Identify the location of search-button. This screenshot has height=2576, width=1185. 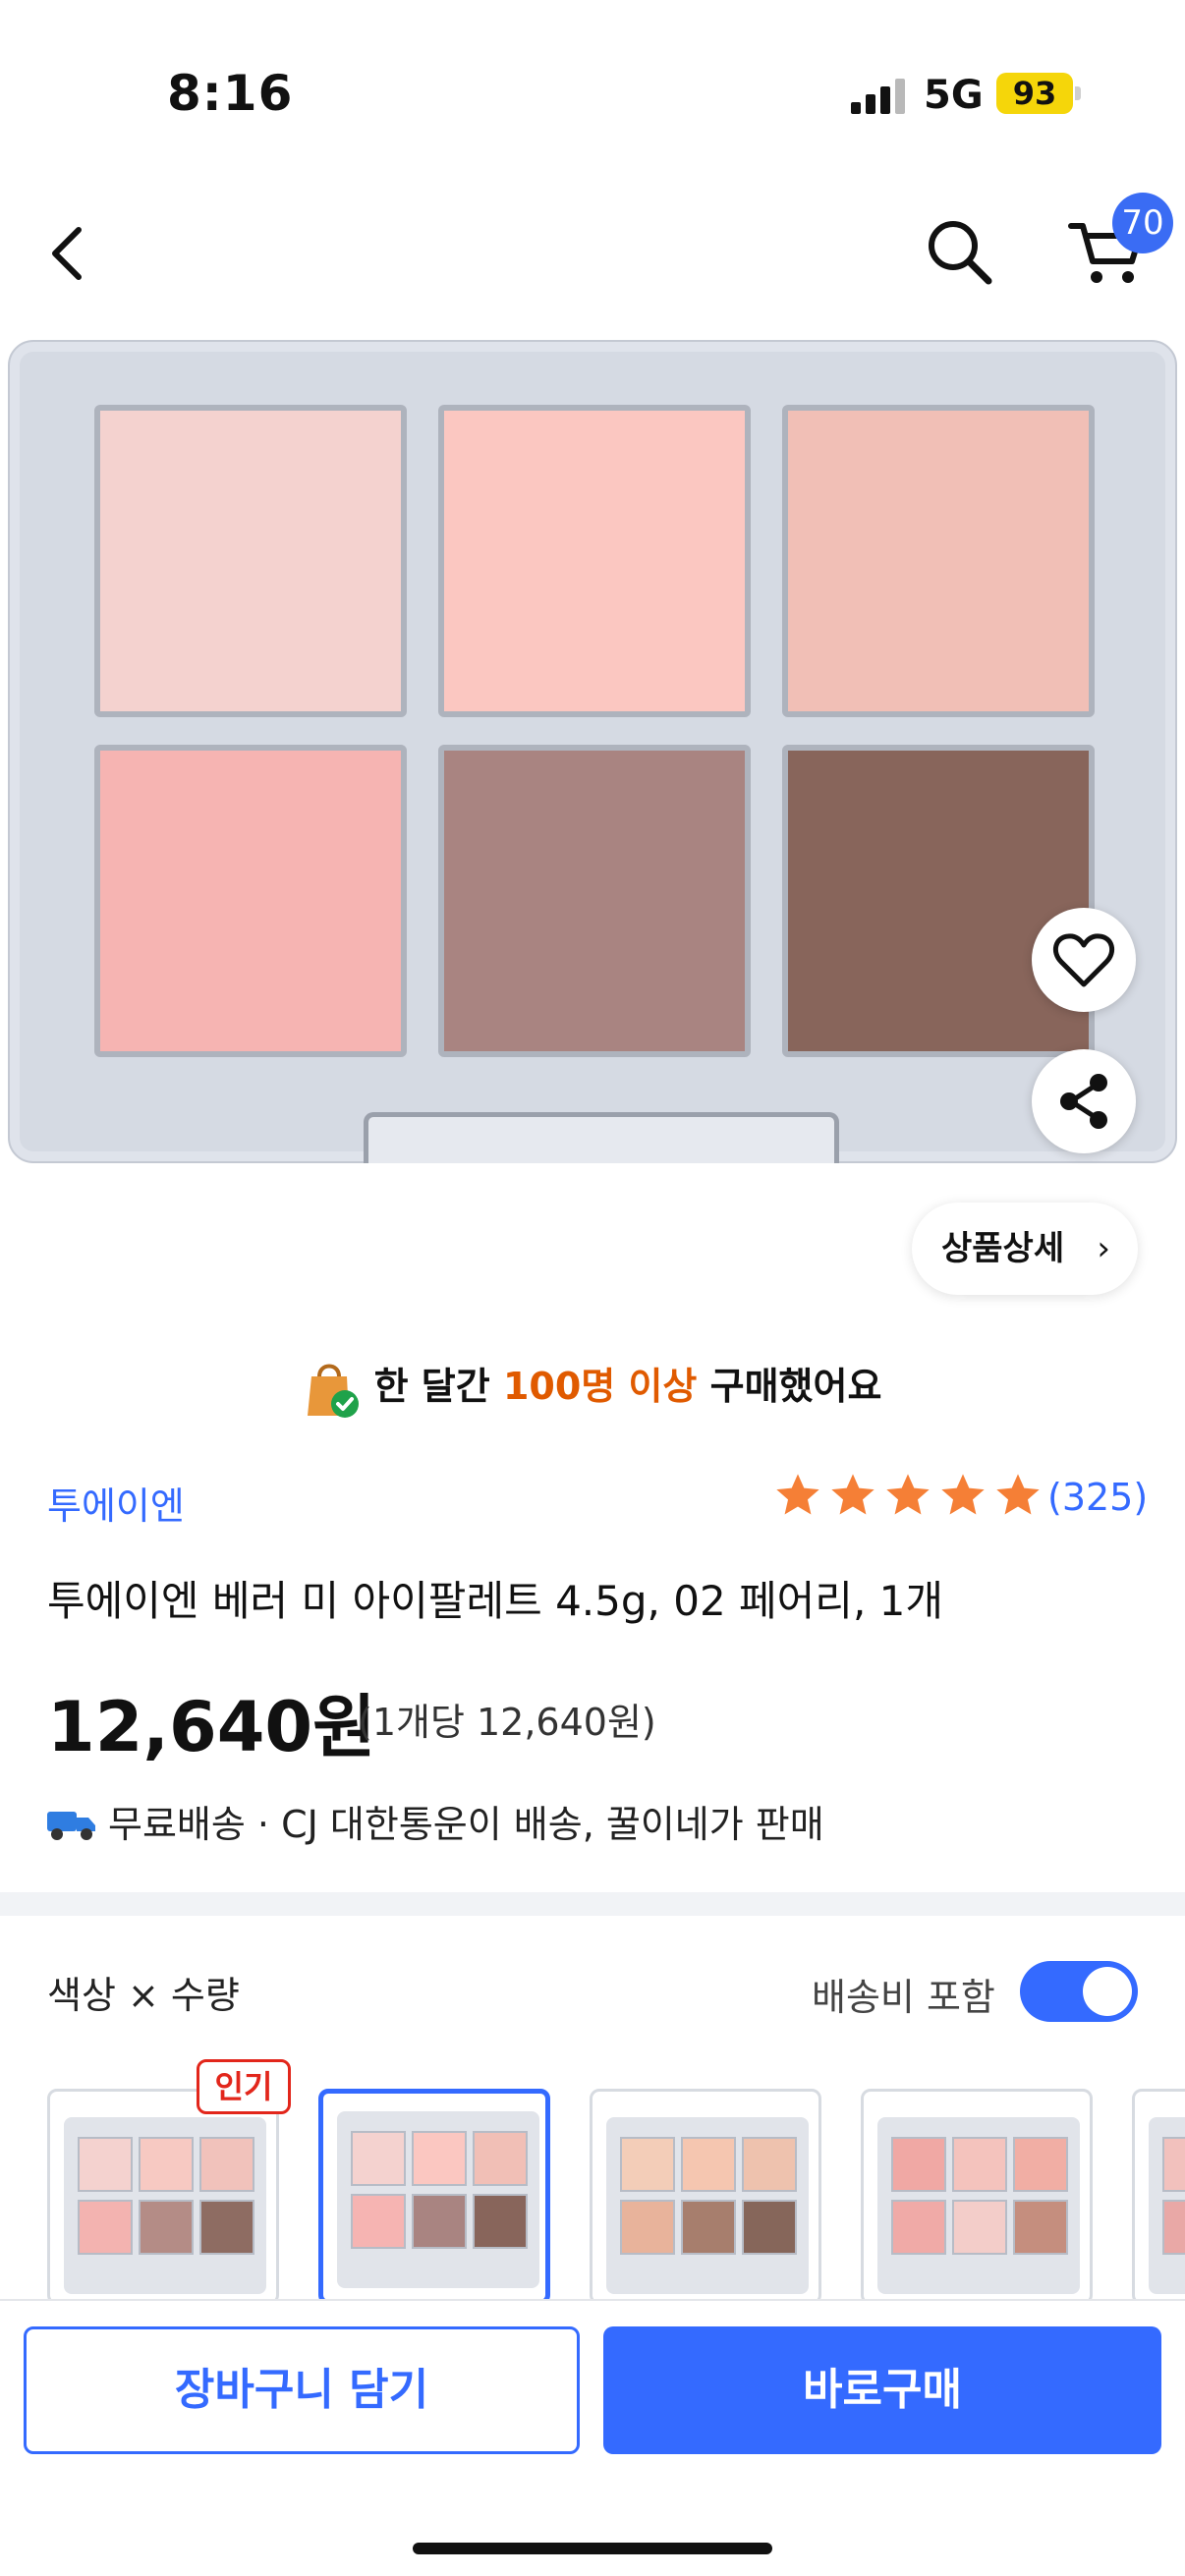
(959, 251).